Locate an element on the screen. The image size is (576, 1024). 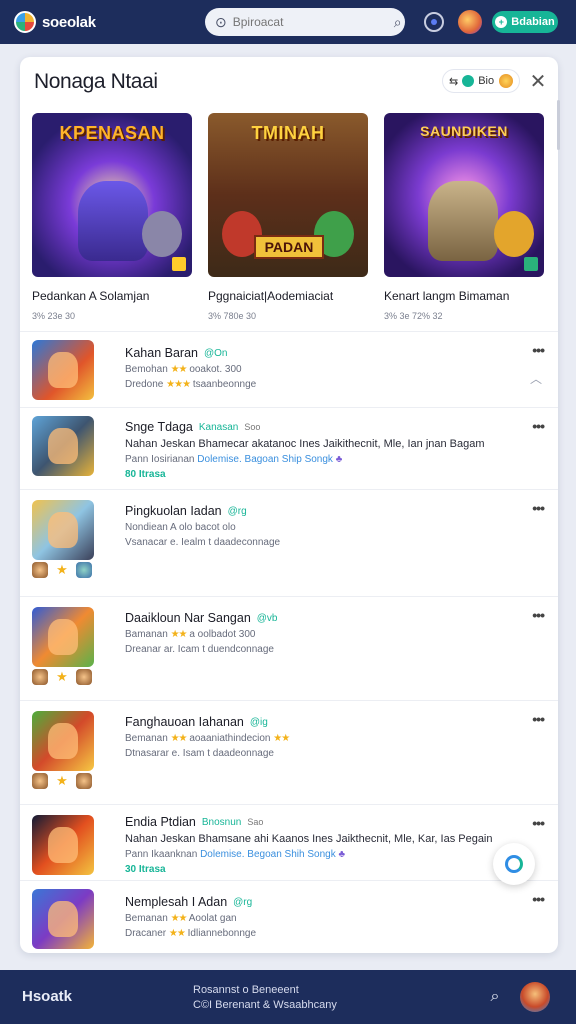
featured-title: Pggnaiciat|Aodemiaciat is located at coordinates (271, 296).